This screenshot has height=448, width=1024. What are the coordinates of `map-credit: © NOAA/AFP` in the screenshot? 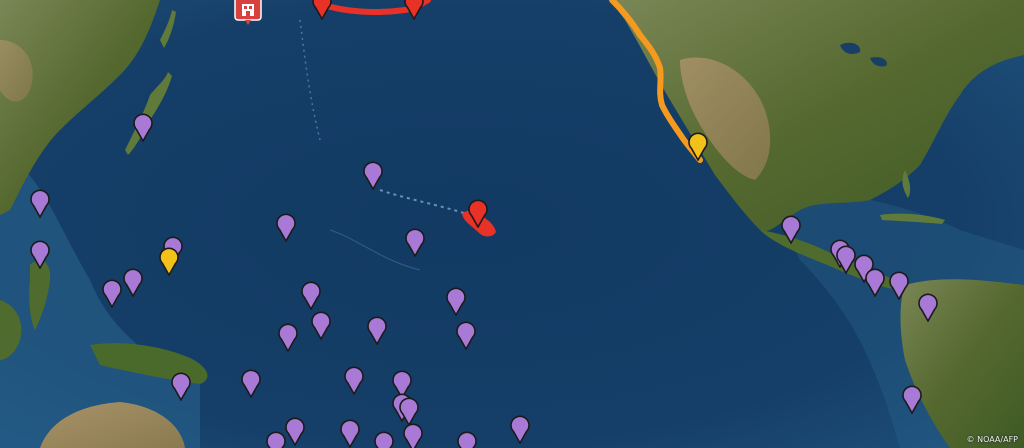 It's located at (992, 439).